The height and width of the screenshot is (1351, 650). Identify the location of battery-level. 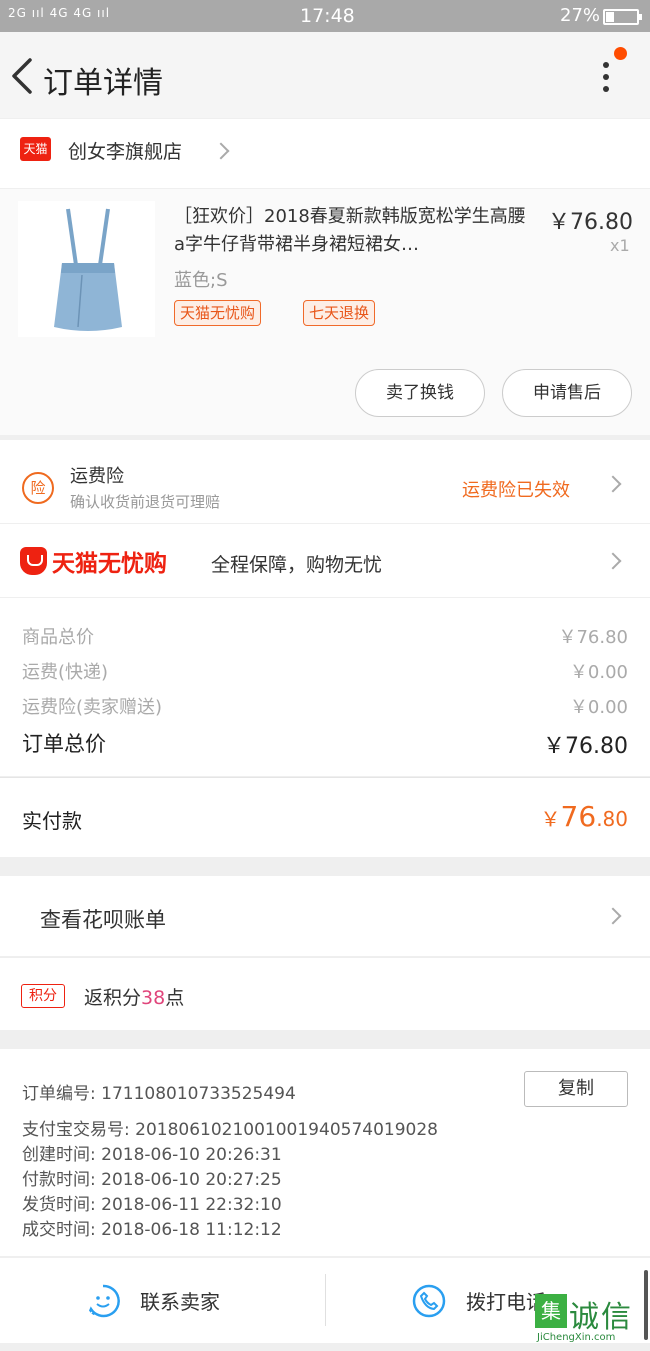
(610, 17).